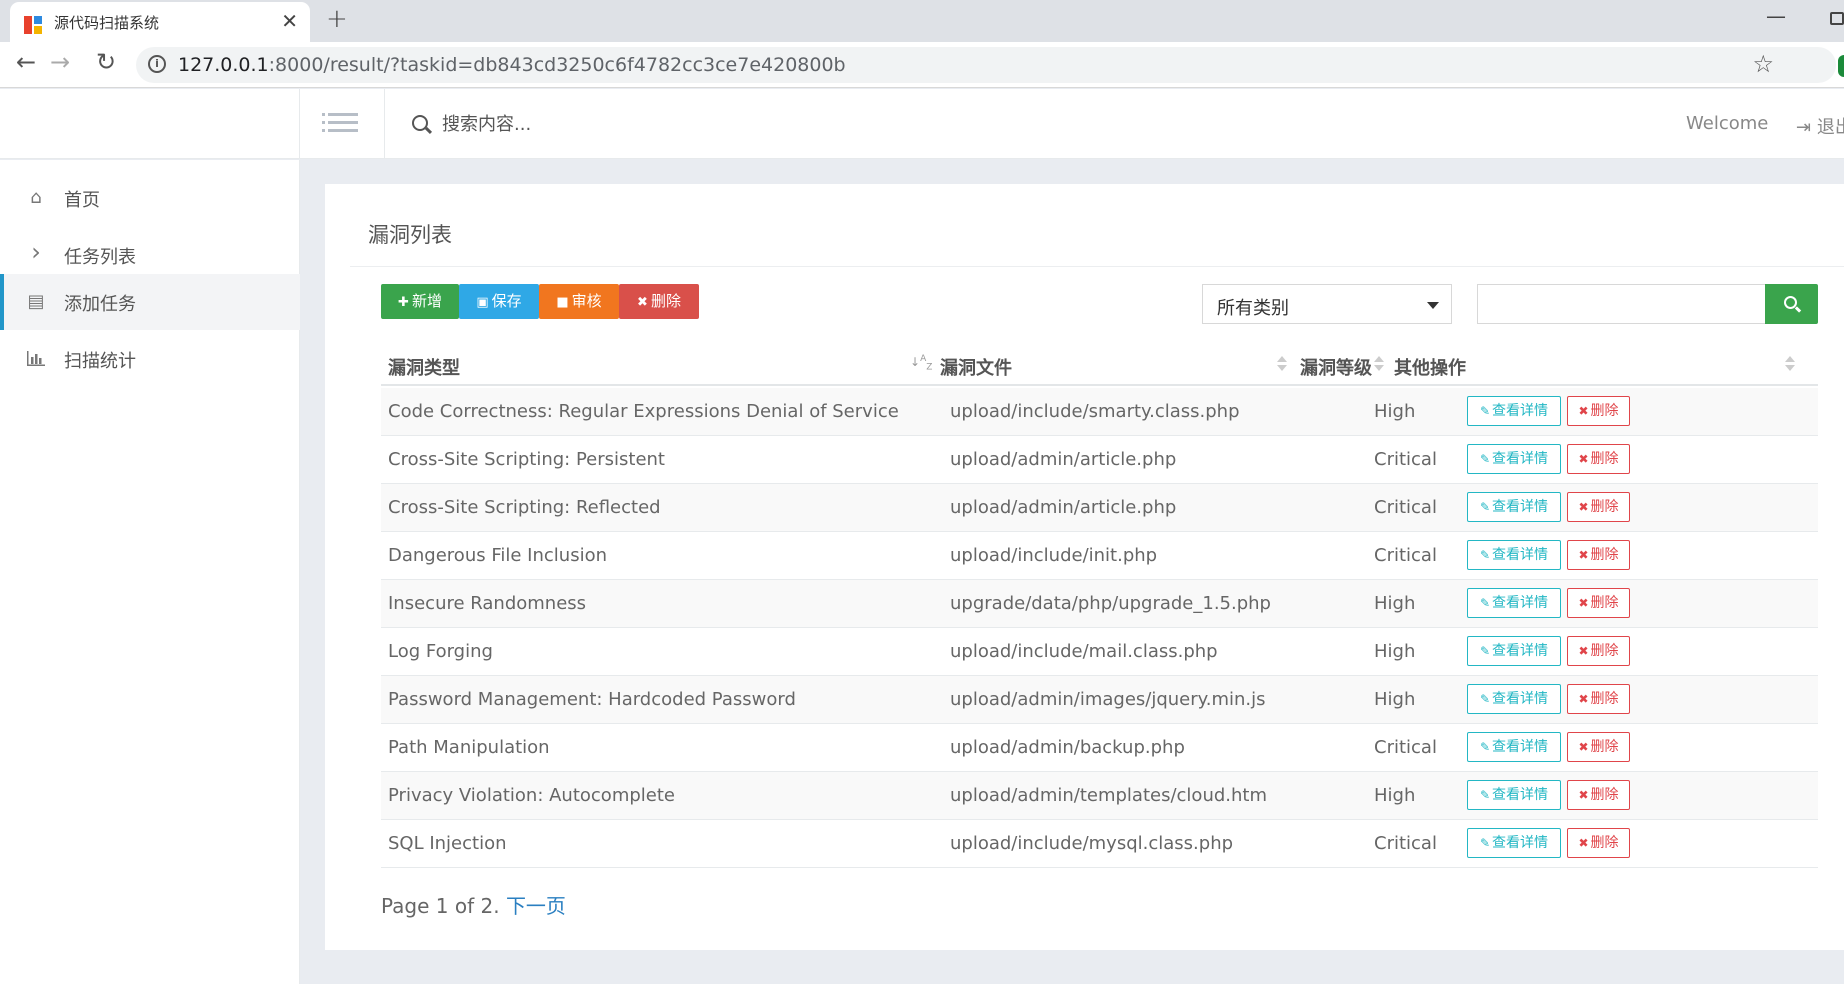  What do you see at coordinates (157, 64) in the screenshot?
I see `site-info-icon: i` at bounding box center [157, 64].